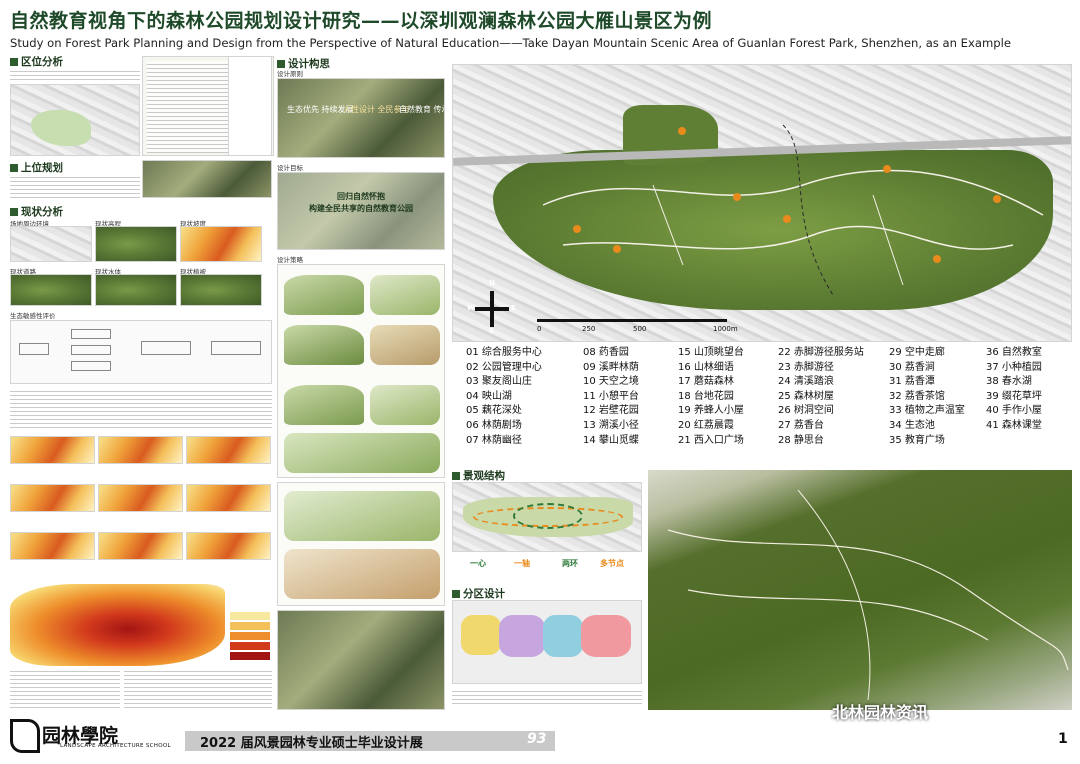 This screenshot has height=764, width=1080. I want to click on structure-map, so click(547, 517).